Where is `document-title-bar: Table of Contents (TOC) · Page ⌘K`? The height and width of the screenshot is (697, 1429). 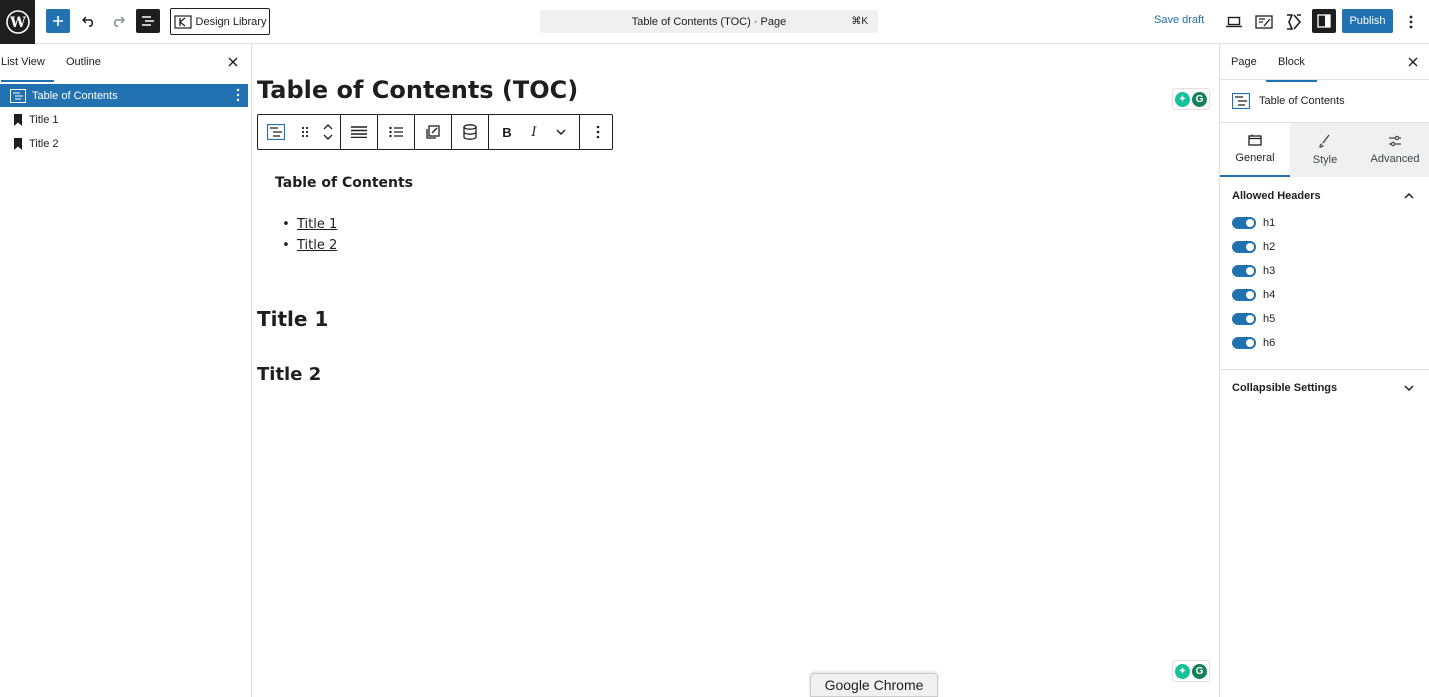
document-title-bar: Table of Contents (TOC) · Page ⌘K is located at coordinates (709, 21).